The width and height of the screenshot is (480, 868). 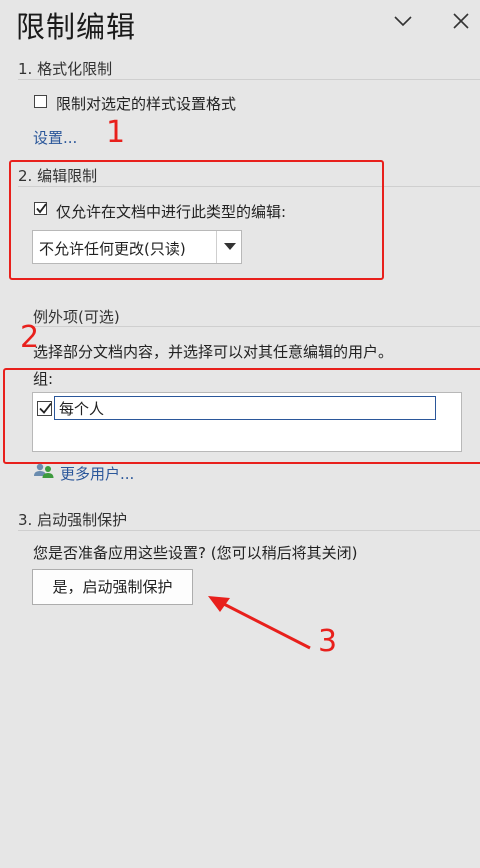 What do you see at coordinates (30, 337) in the screenshot?
I see `annotation-number-2: 2` at bounding box center [30, 337].